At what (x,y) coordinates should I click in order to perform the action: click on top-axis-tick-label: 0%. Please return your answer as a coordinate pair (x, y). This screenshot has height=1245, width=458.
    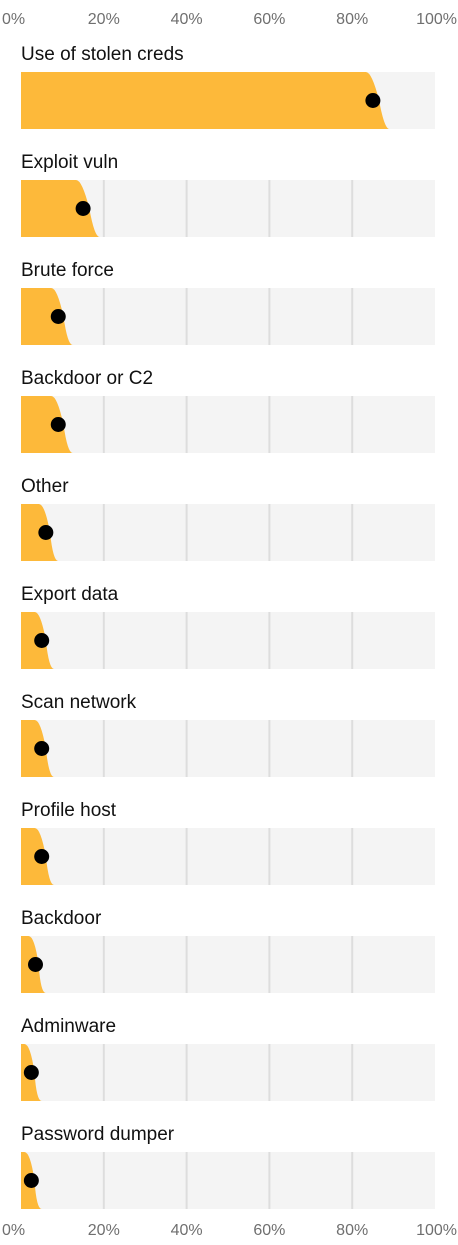
    Looking at the image, I should click on (13, 19).